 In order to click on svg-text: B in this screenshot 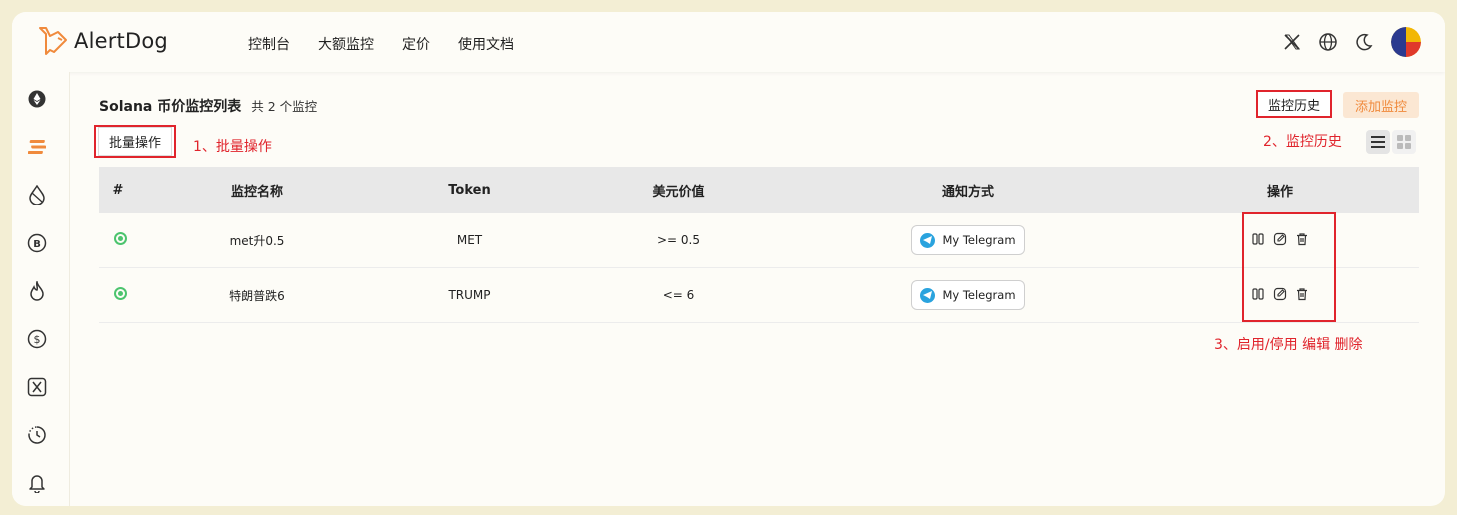, I will do `click(37, 244)`.